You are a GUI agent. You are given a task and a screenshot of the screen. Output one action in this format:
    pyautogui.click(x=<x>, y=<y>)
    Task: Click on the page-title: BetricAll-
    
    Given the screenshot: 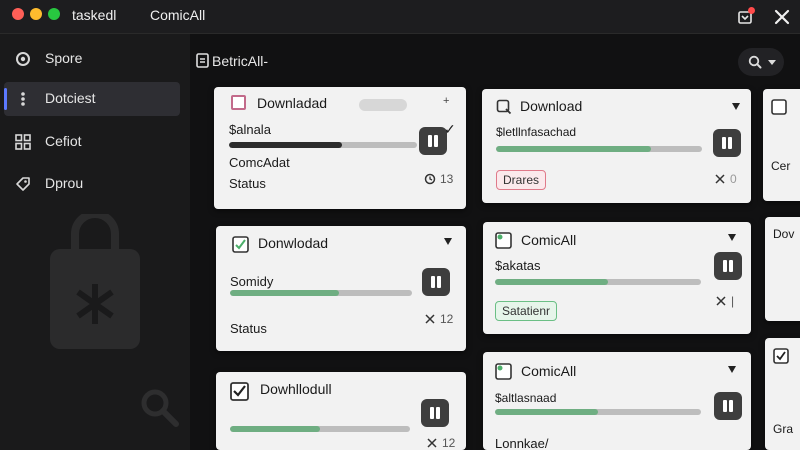 What is the action you would take?
    pyautogui.click(x=240, y=61)
    